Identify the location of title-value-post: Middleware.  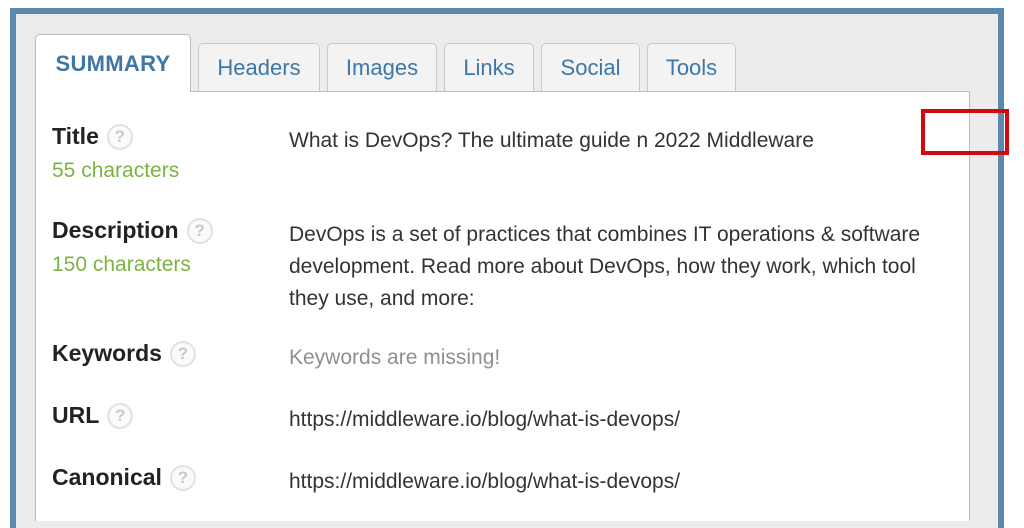
(760, 140).